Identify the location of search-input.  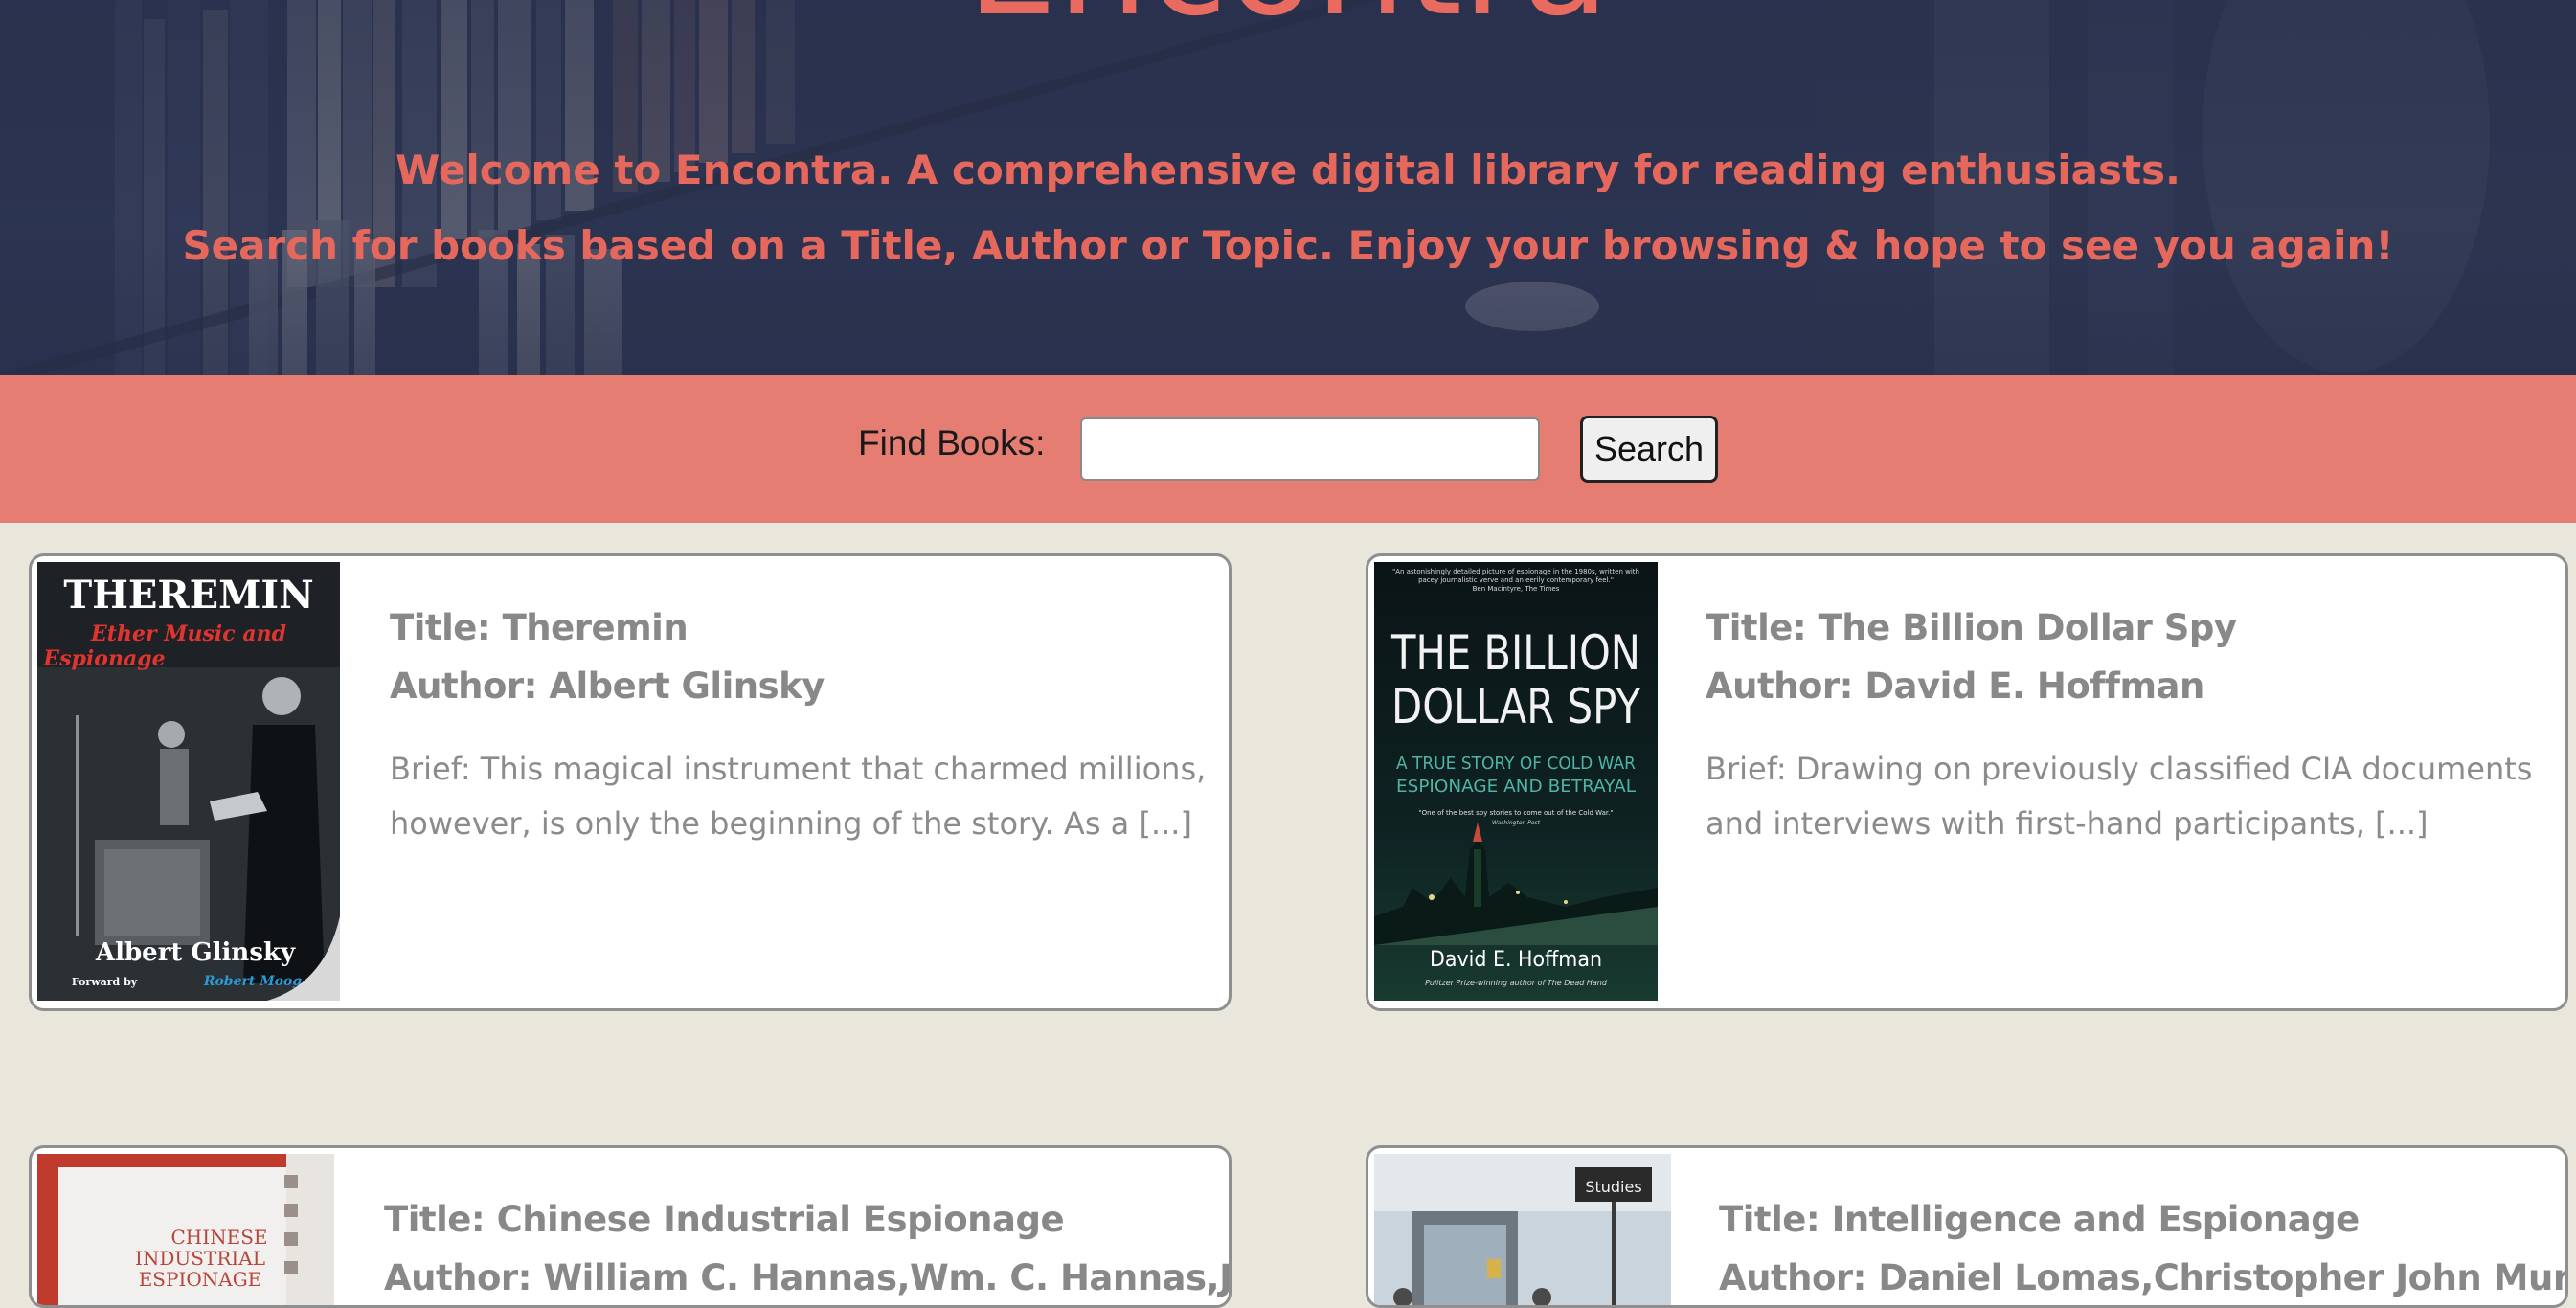
(1310, 449).